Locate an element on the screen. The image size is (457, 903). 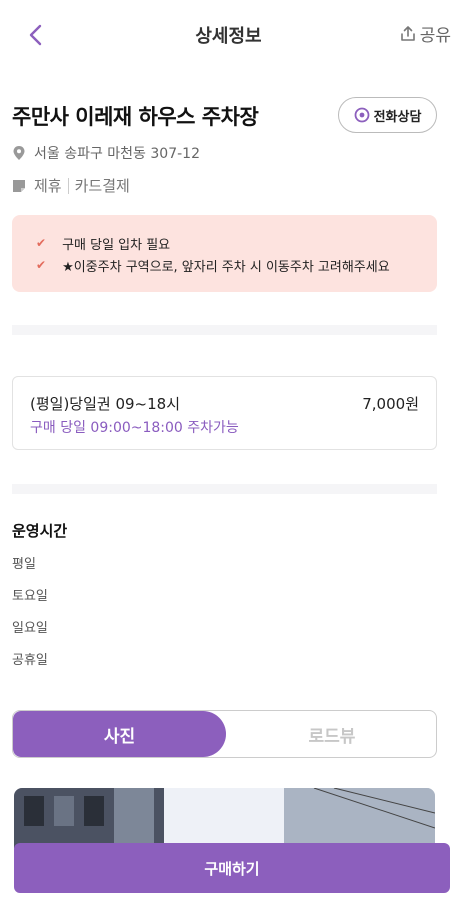
page-title: 상세정보 is located at coordinates (228, 36).